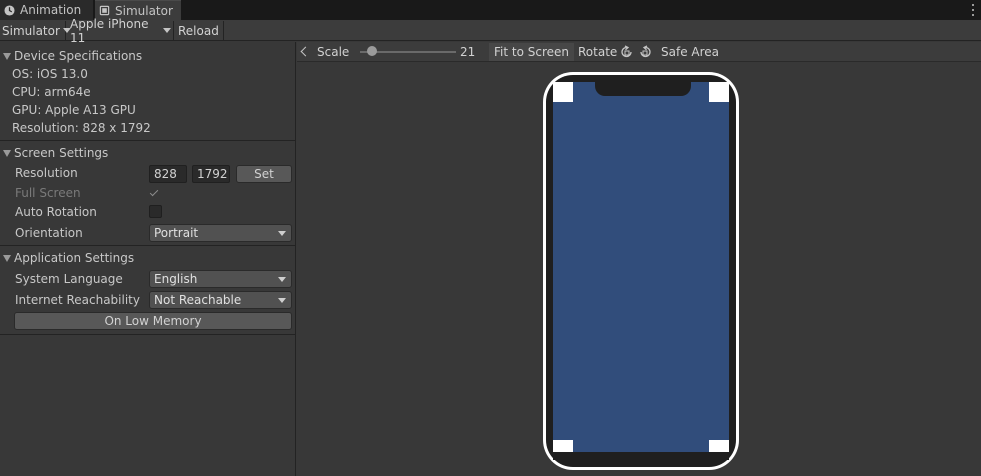 This screenshot has height=476, width=981. What do you see at coordinates (598, 52) in the screenshot?
I see `rotate-label: Rotate` at bounding box center [598, 52].